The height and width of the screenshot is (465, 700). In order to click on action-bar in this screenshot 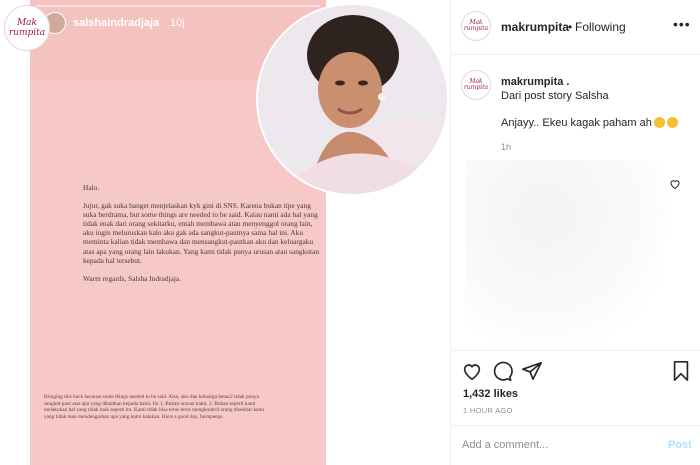, I will do `click(575, 370)`.